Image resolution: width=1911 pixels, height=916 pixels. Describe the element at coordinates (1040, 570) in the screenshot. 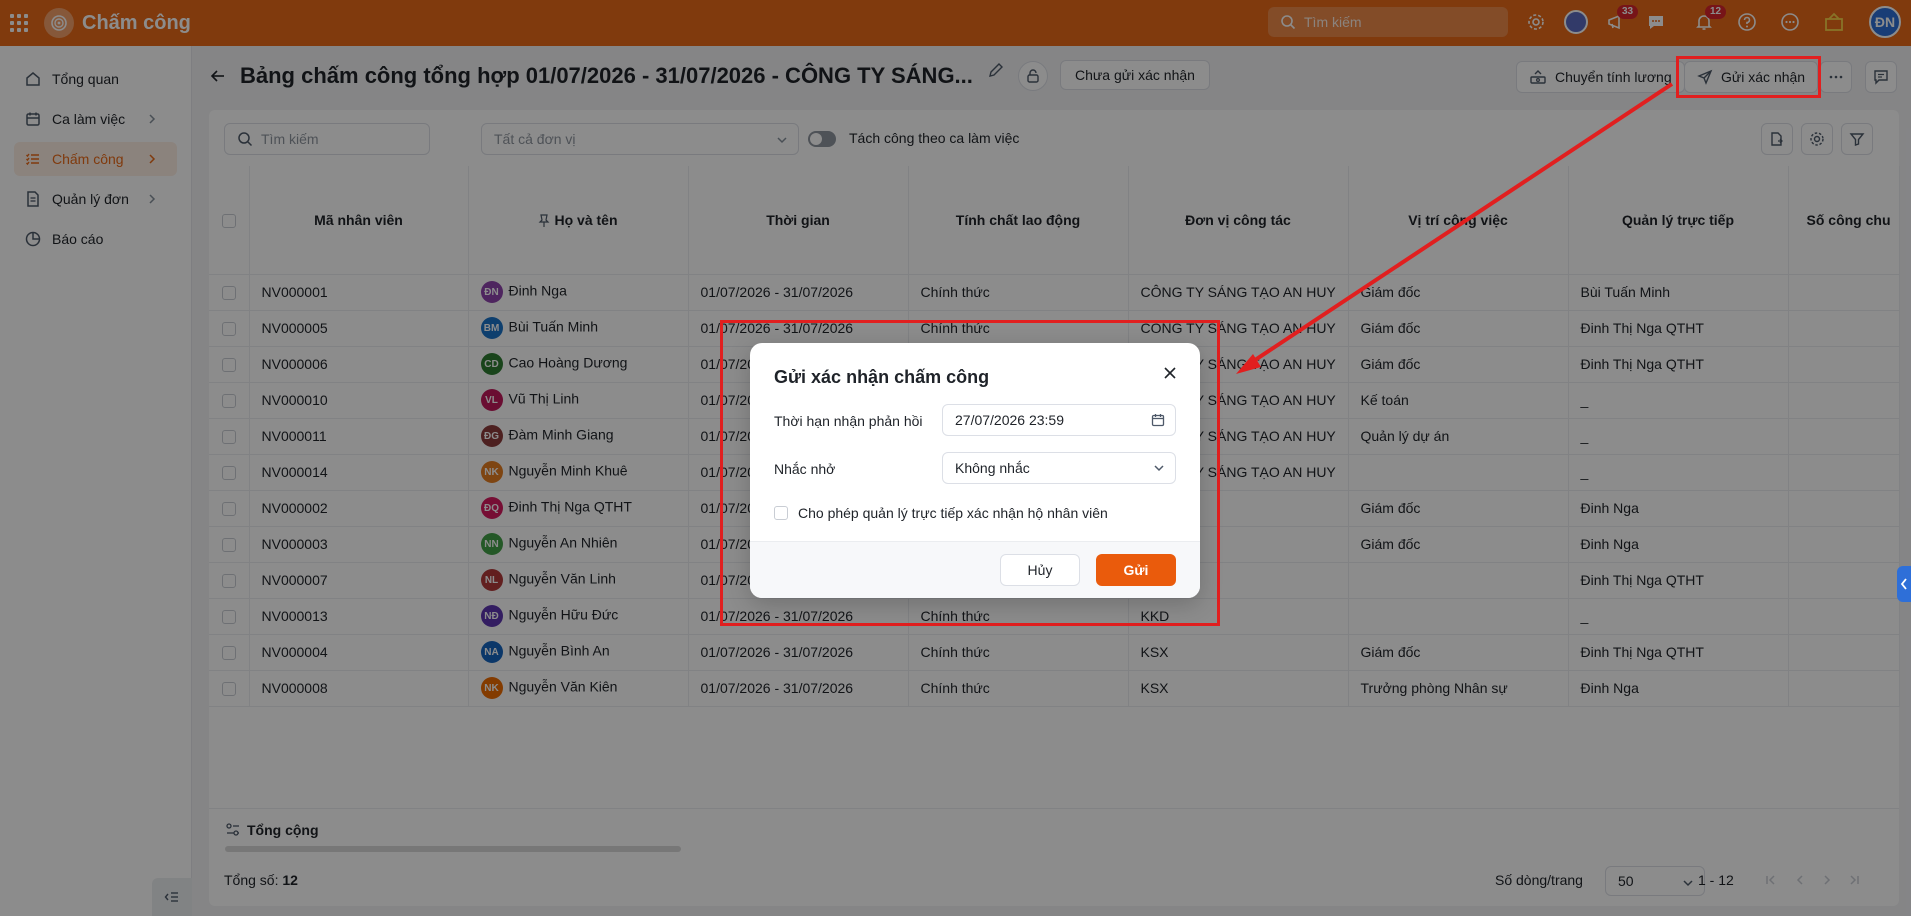

I see `cancel-button: Hủy` at that location.